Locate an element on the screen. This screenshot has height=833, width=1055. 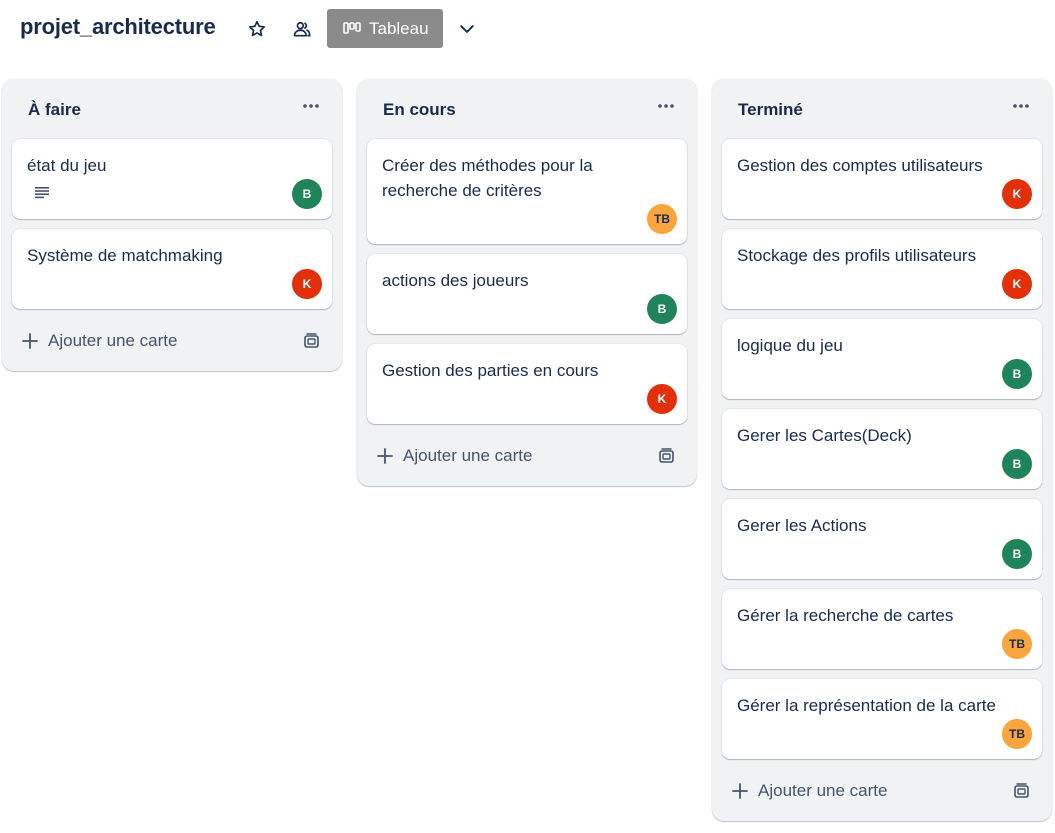
list-header: À faire is located at coordinates (172, 109).